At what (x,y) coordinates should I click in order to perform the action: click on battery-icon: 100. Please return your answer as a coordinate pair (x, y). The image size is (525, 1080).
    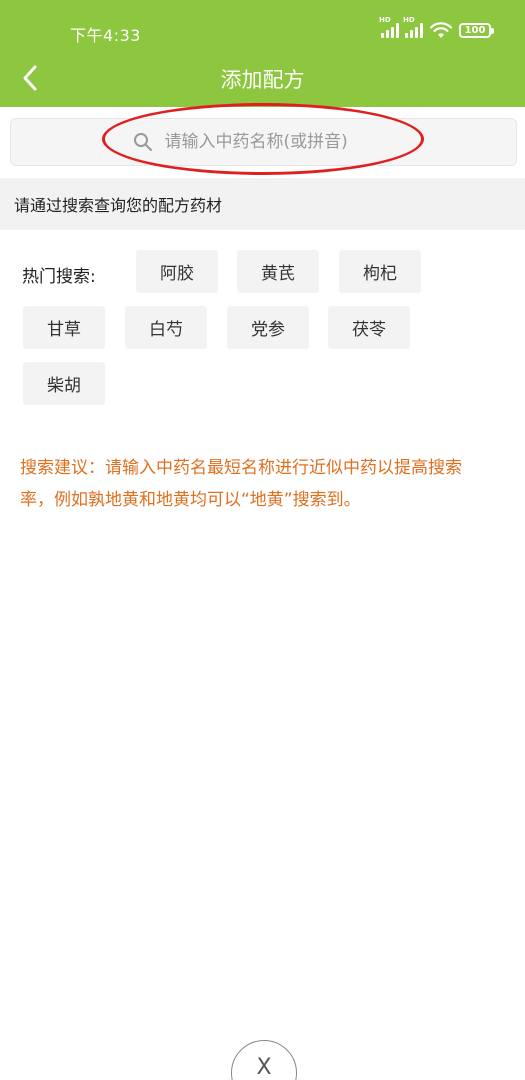
    Looking at the image, I should click on (476, 30).